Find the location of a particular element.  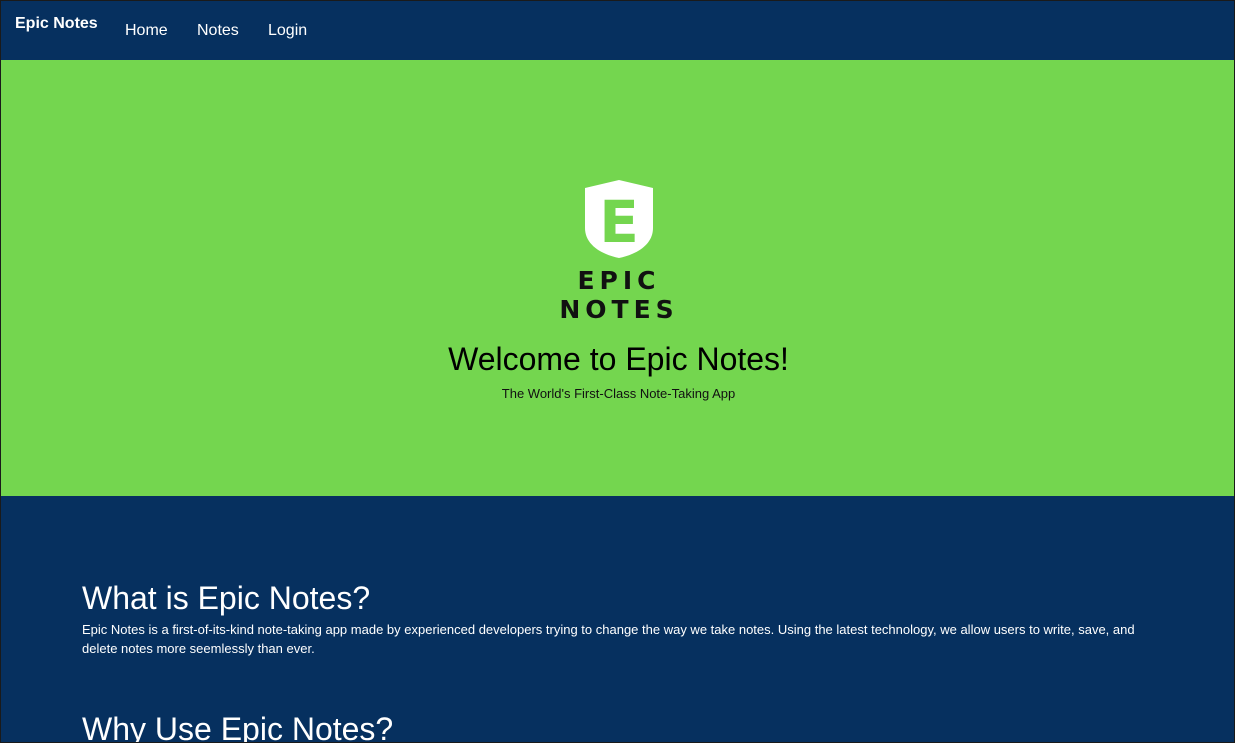

logo: E EPIC NOTES is located at coordinates (619, 251).